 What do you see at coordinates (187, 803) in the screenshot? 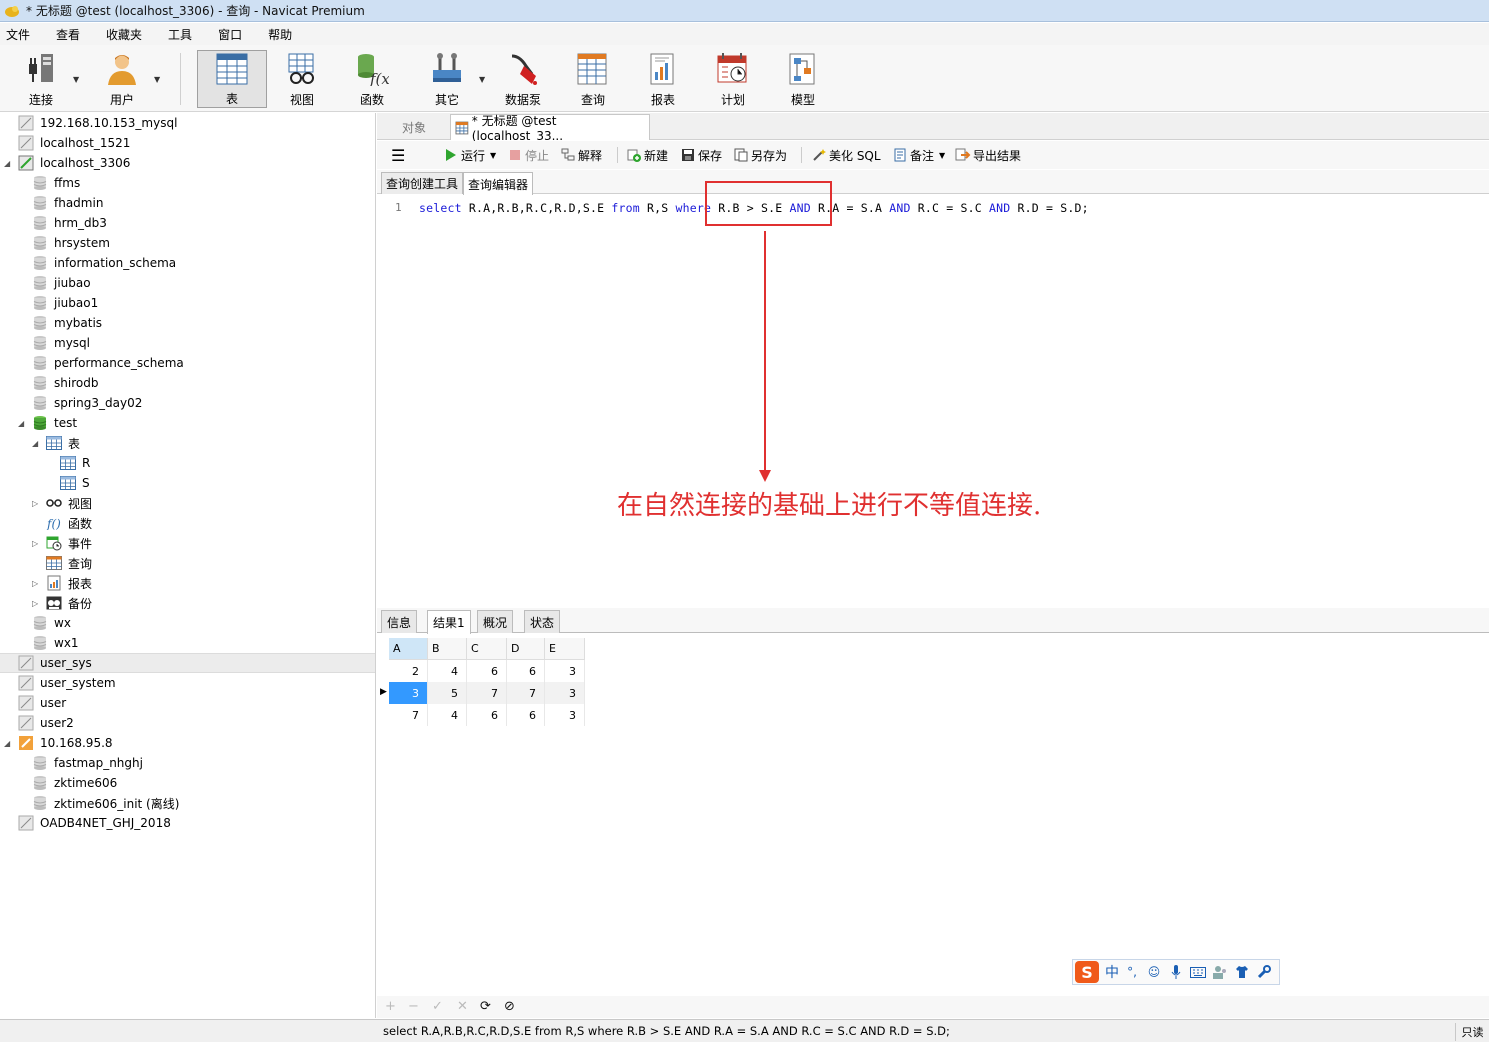
I see `tree-item: zktime606_init (离线)` at bounding box center [187, 803].